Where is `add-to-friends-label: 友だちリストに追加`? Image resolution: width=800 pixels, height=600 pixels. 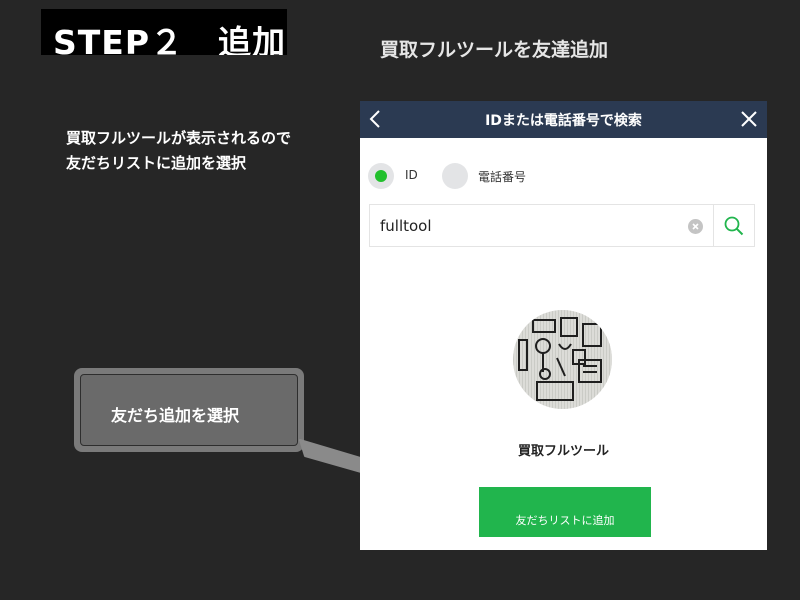
add-to-friends-label: 友だちリストに追加 is located at coordinates (565, 520).